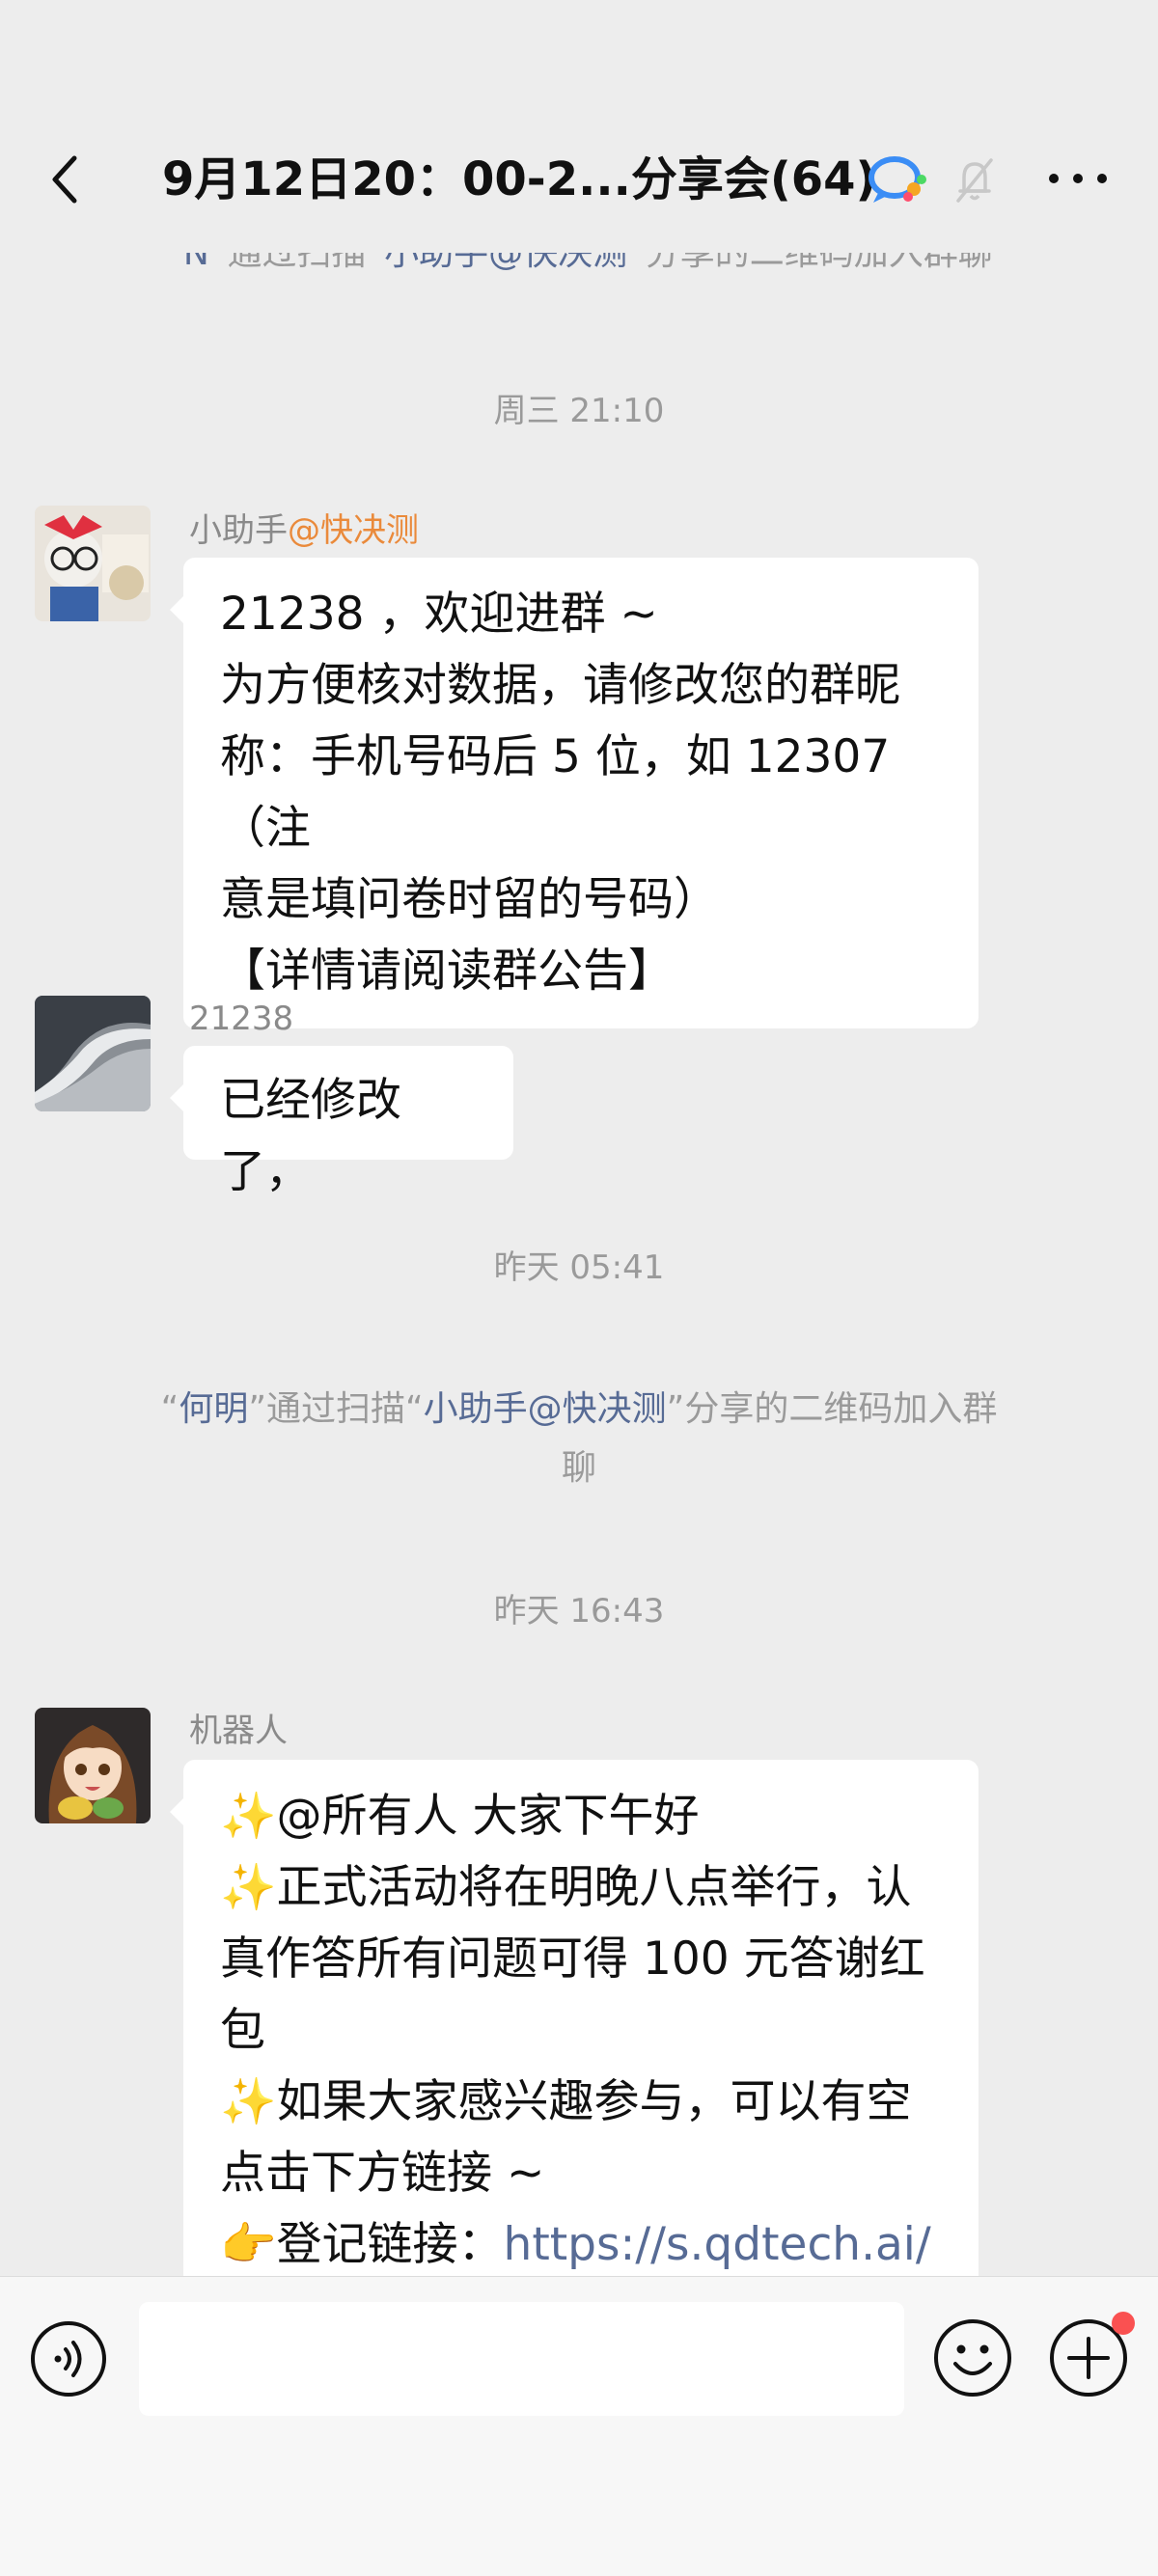  I want to click on sender-name: 小助手@快决测, so click(304, 530).